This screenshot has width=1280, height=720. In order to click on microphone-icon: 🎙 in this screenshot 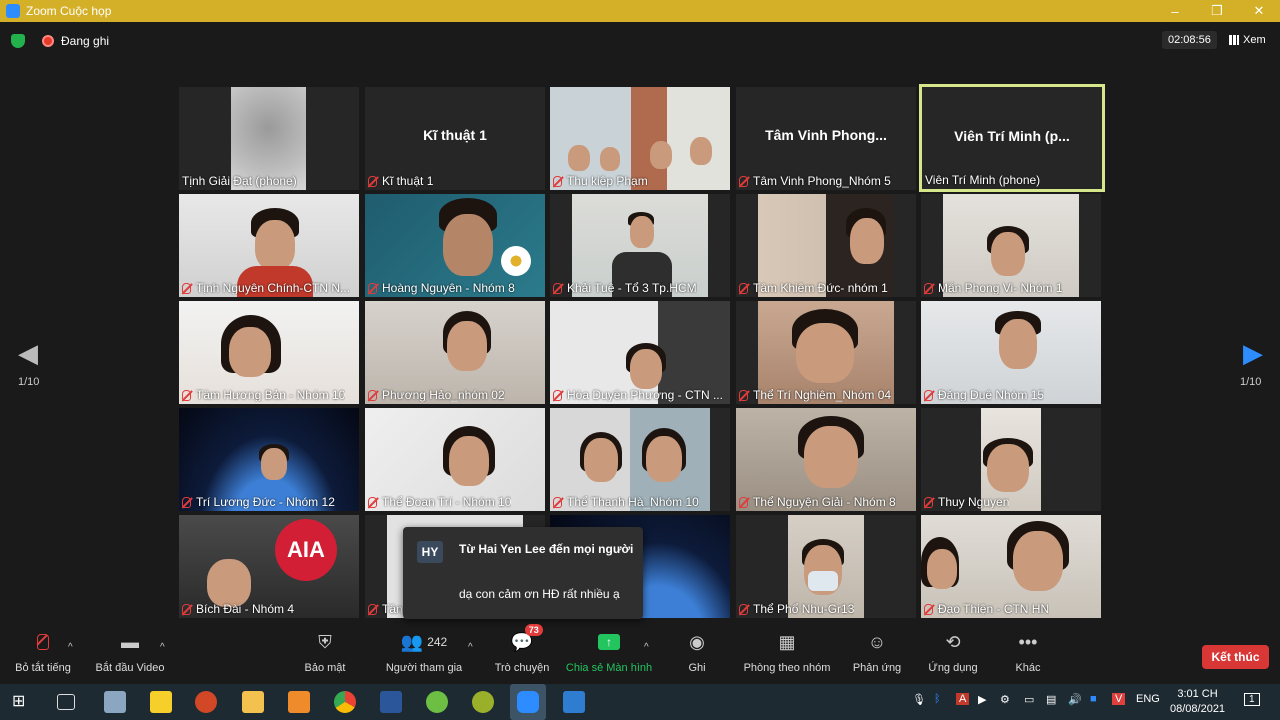, I will do `click(919, 699)`.